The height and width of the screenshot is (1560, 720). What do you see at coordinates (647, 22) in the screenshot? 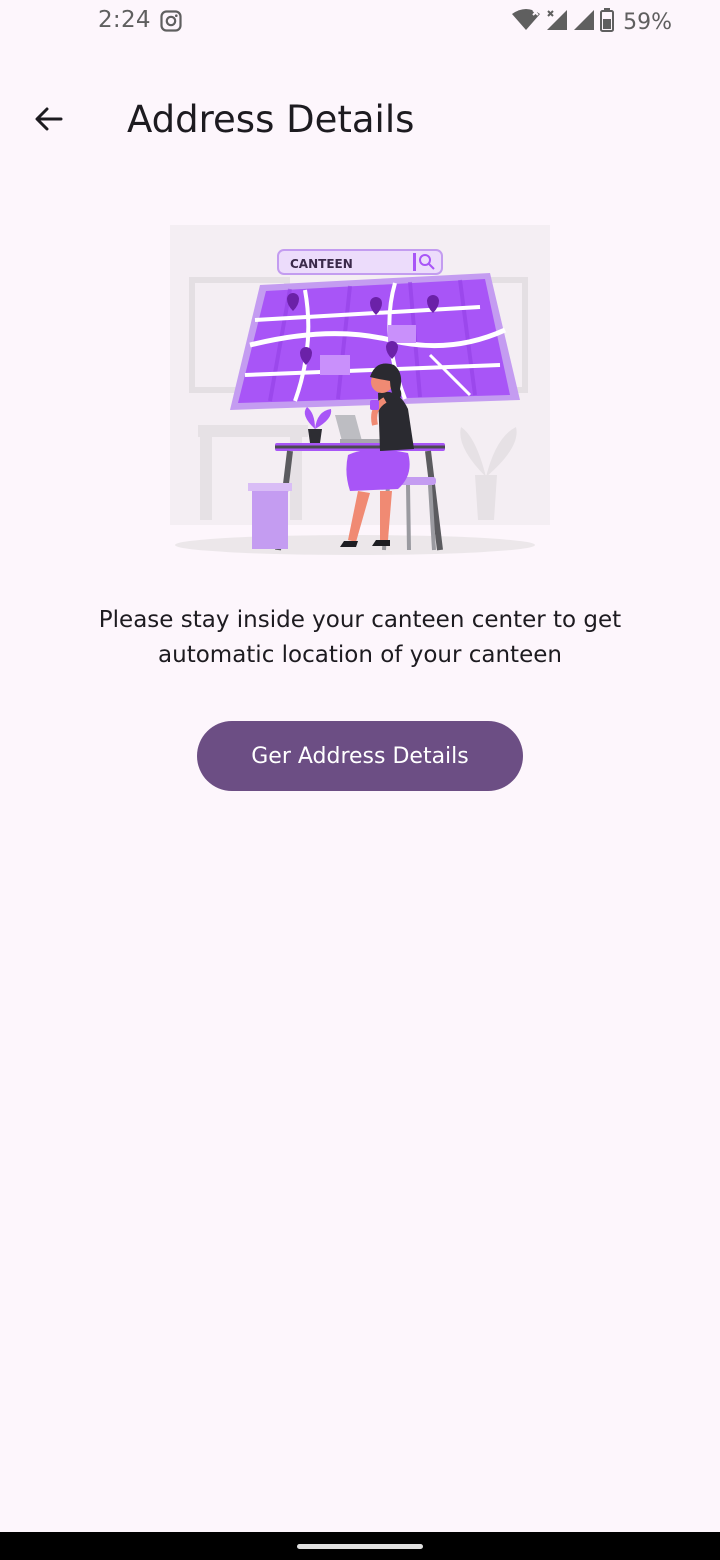
I see `battery-percent: 59%` at bounding box center [647, 22].